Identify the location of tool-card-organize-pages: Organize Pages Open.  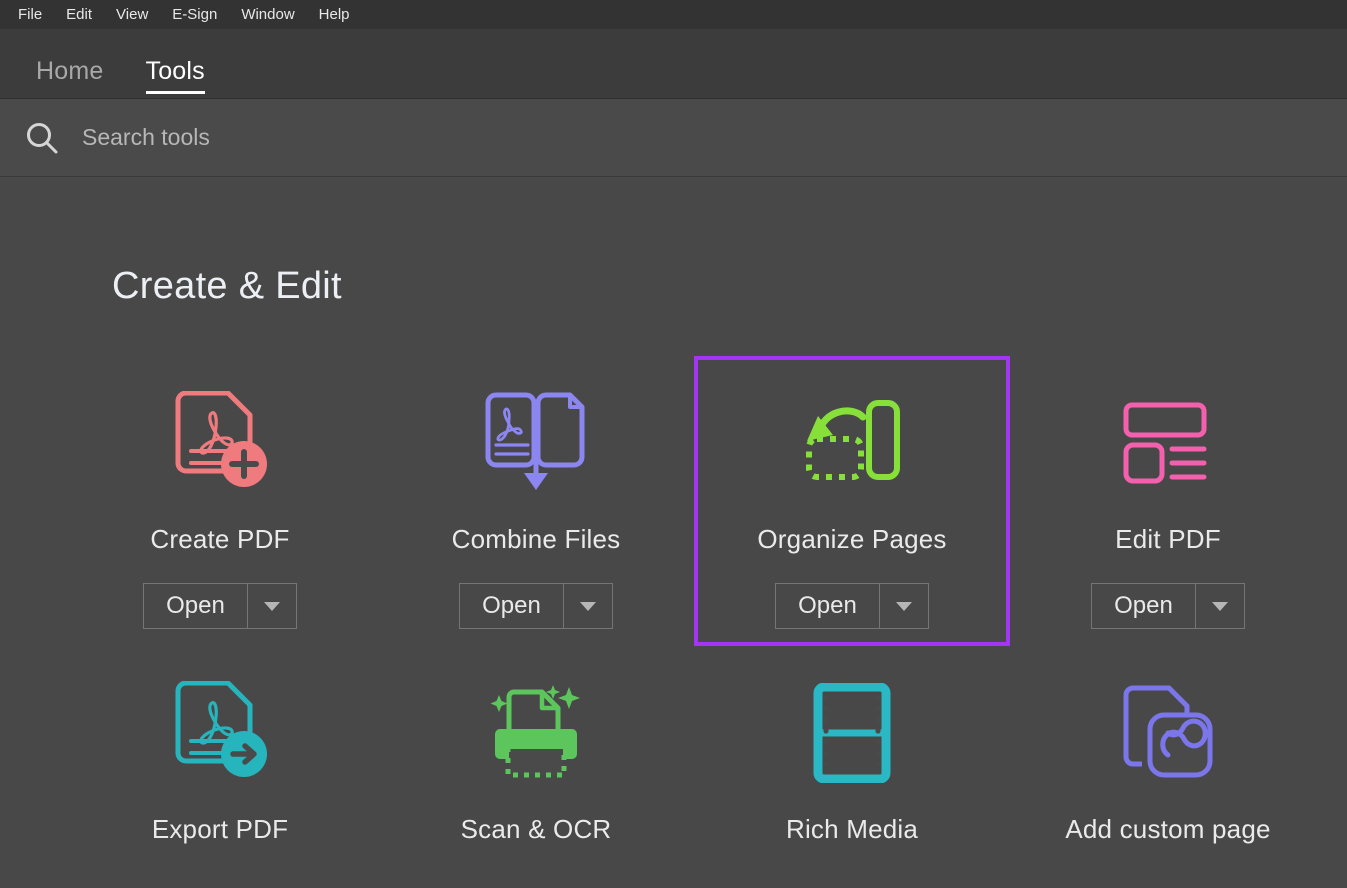
(852, 501).